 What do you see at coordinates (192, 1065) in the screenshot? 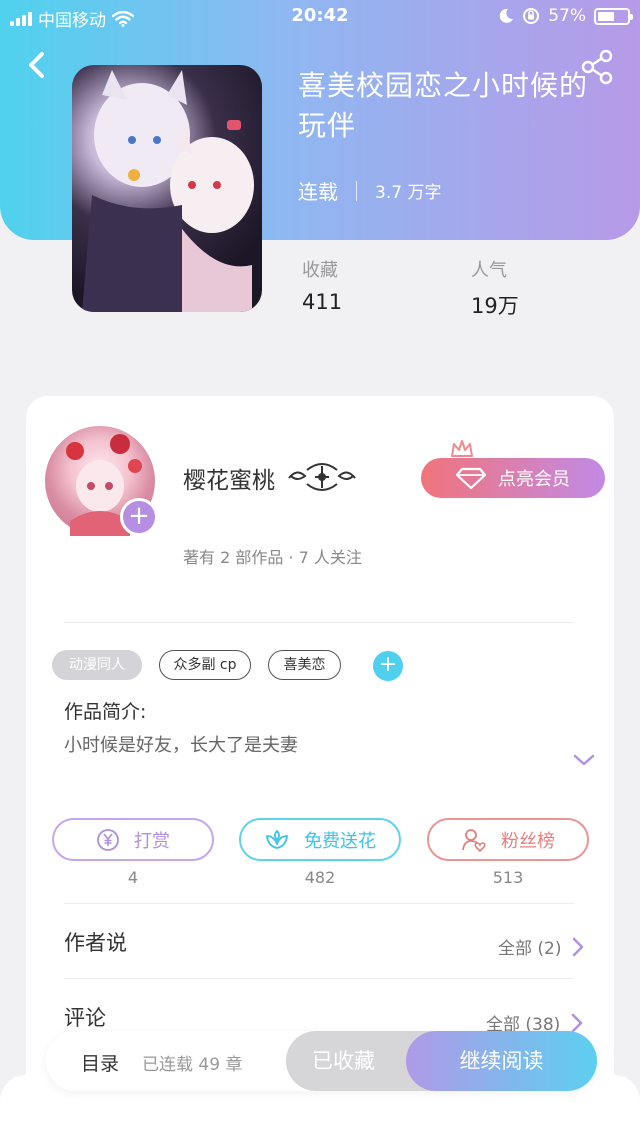
I see `chapter-count: 已连载 49 章` at bounding box center [192, 1065].